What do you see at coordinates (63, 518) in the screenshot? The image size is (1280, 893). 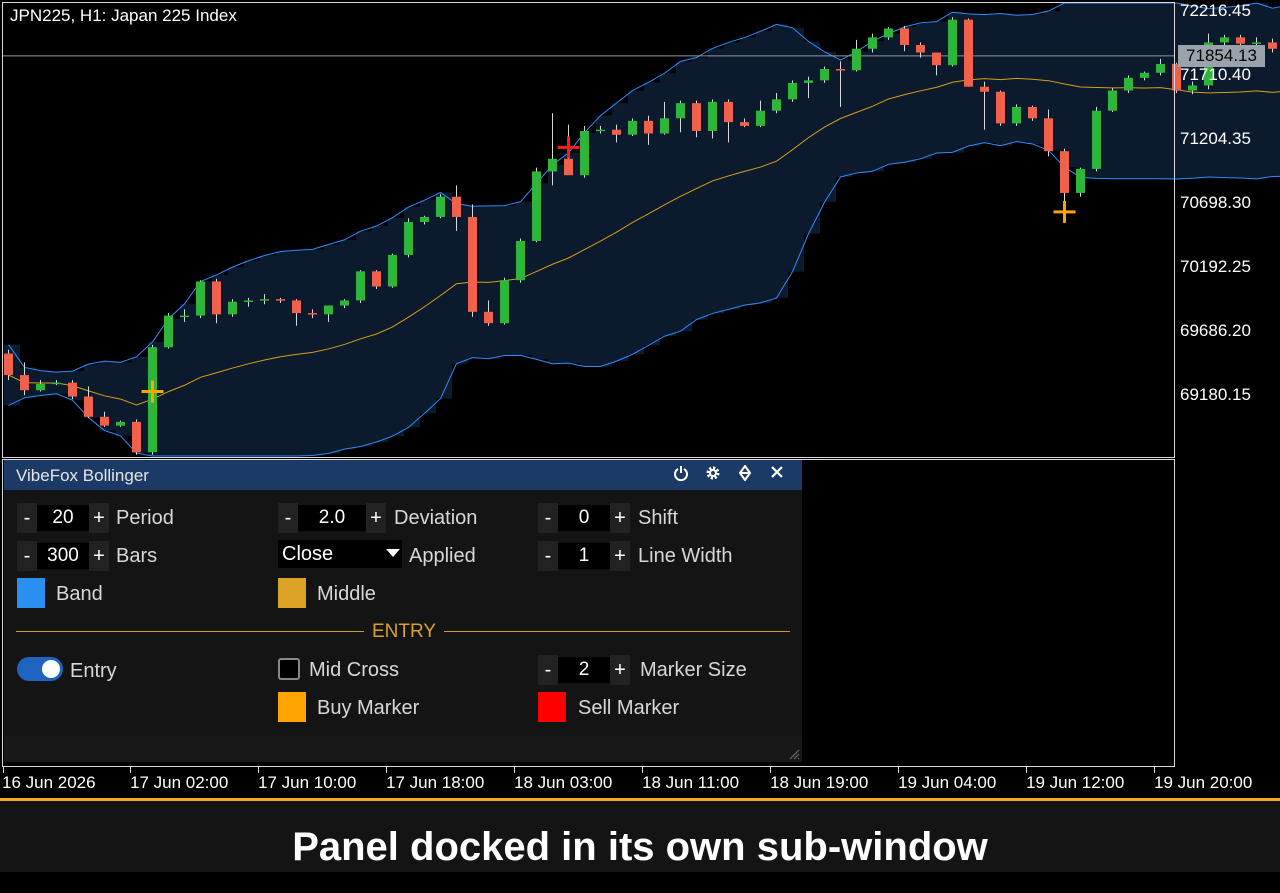 I see `period-input: 20` at bounding box center [63, 518].